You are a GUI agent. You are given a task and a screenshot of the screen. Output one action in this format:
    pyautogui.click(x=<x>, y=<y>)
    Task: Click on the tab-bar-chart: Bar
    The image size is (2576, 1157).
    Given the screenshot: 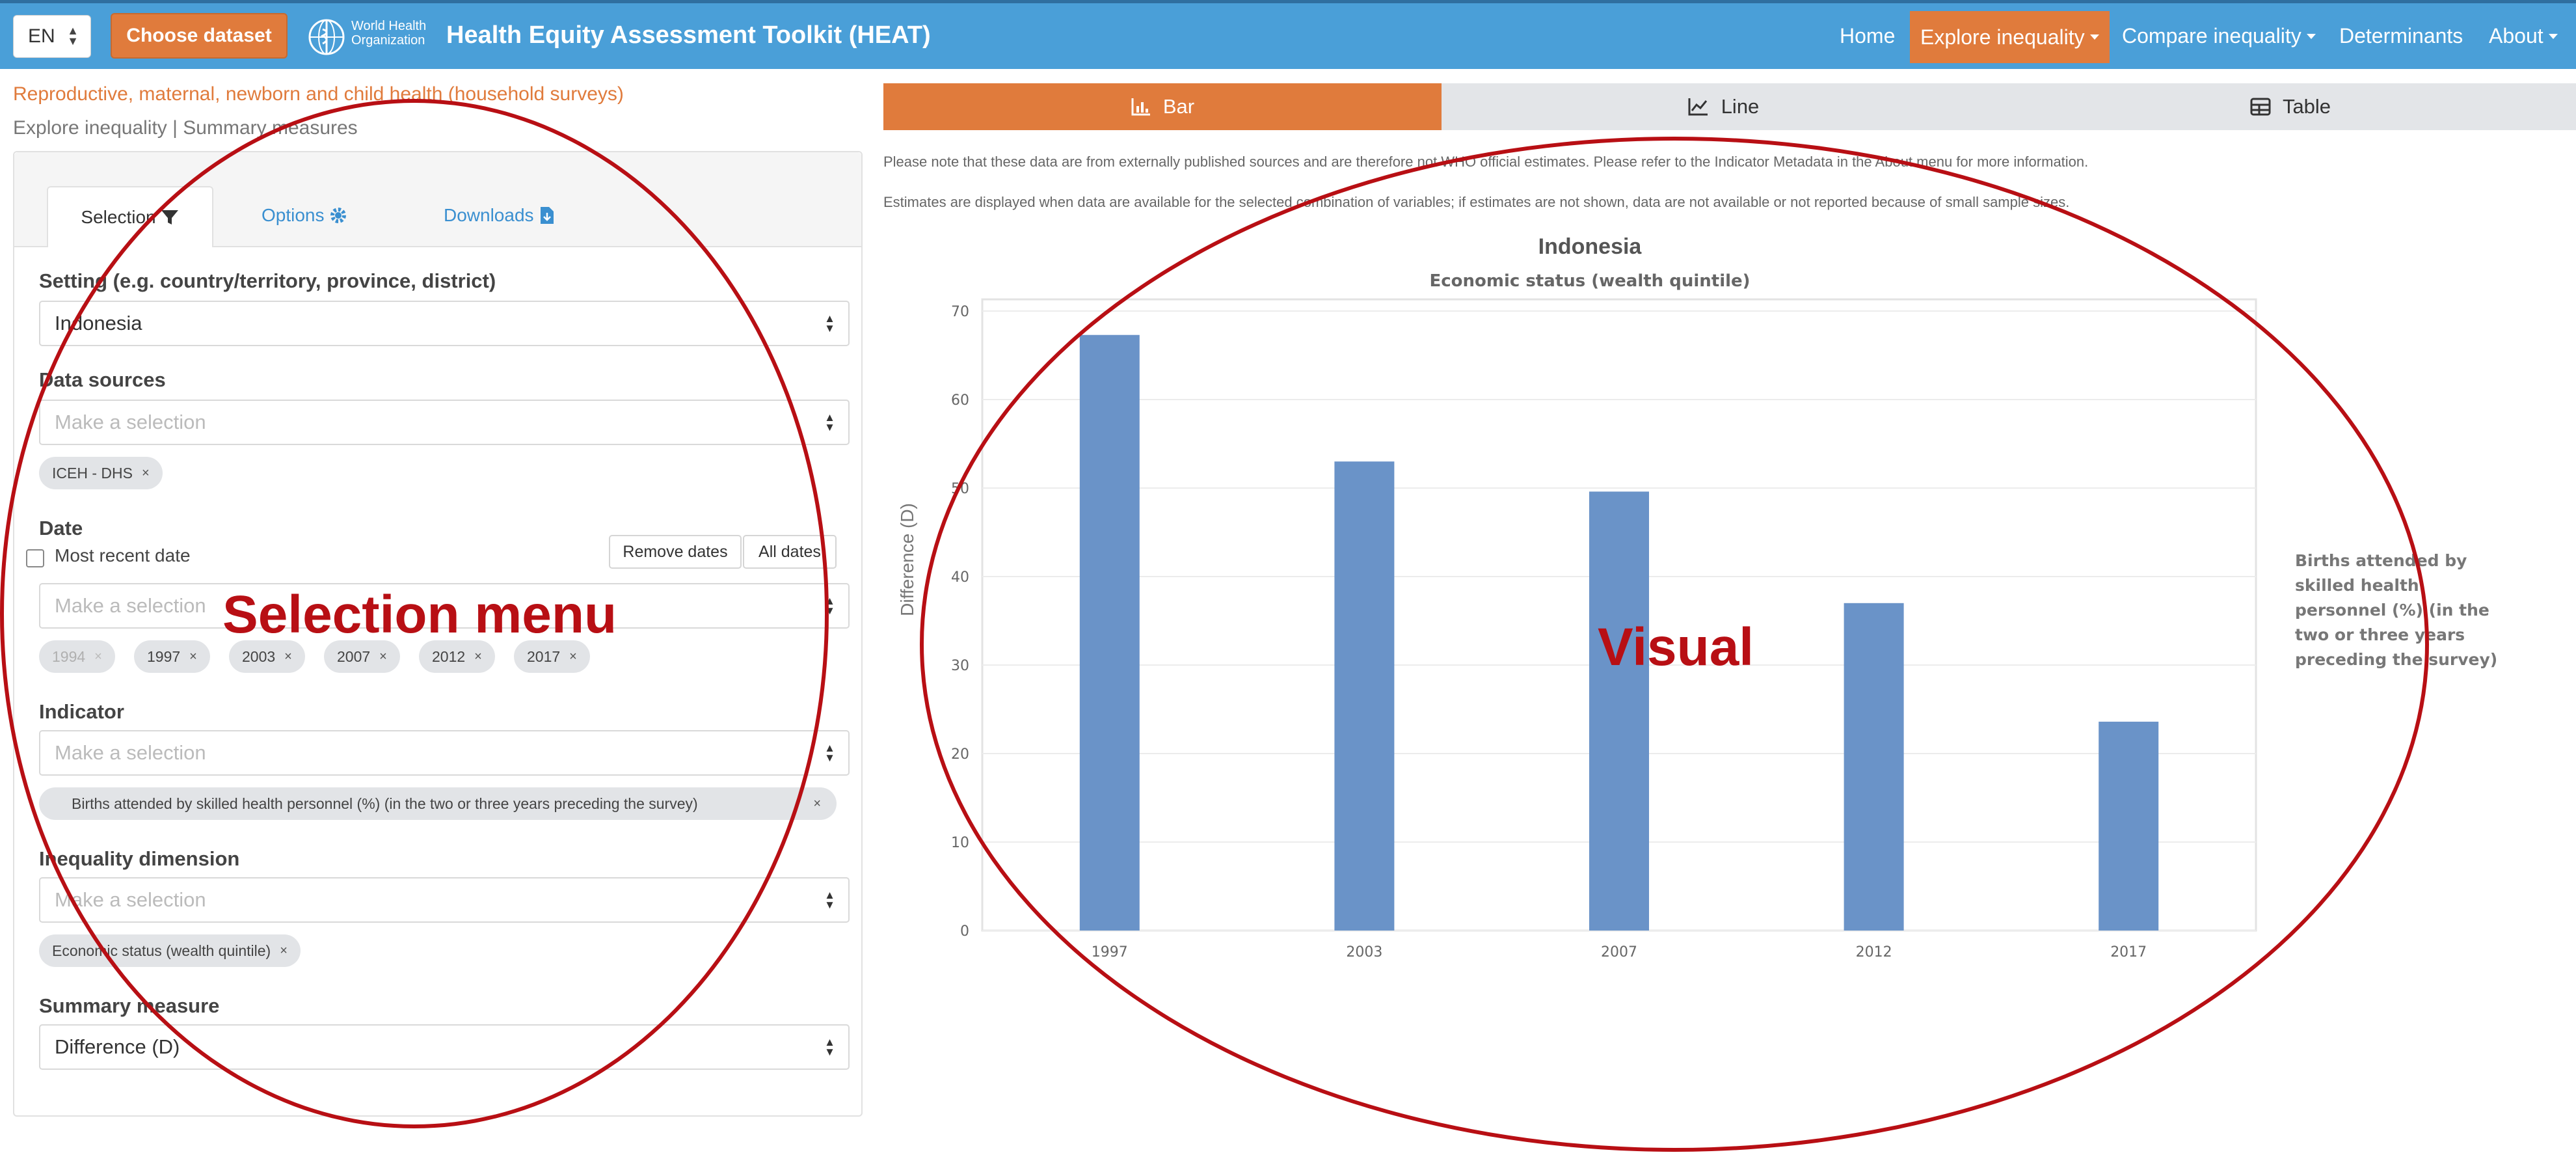 What is the action you would take?
    pyautogui.click(x=1162, y=106)
    